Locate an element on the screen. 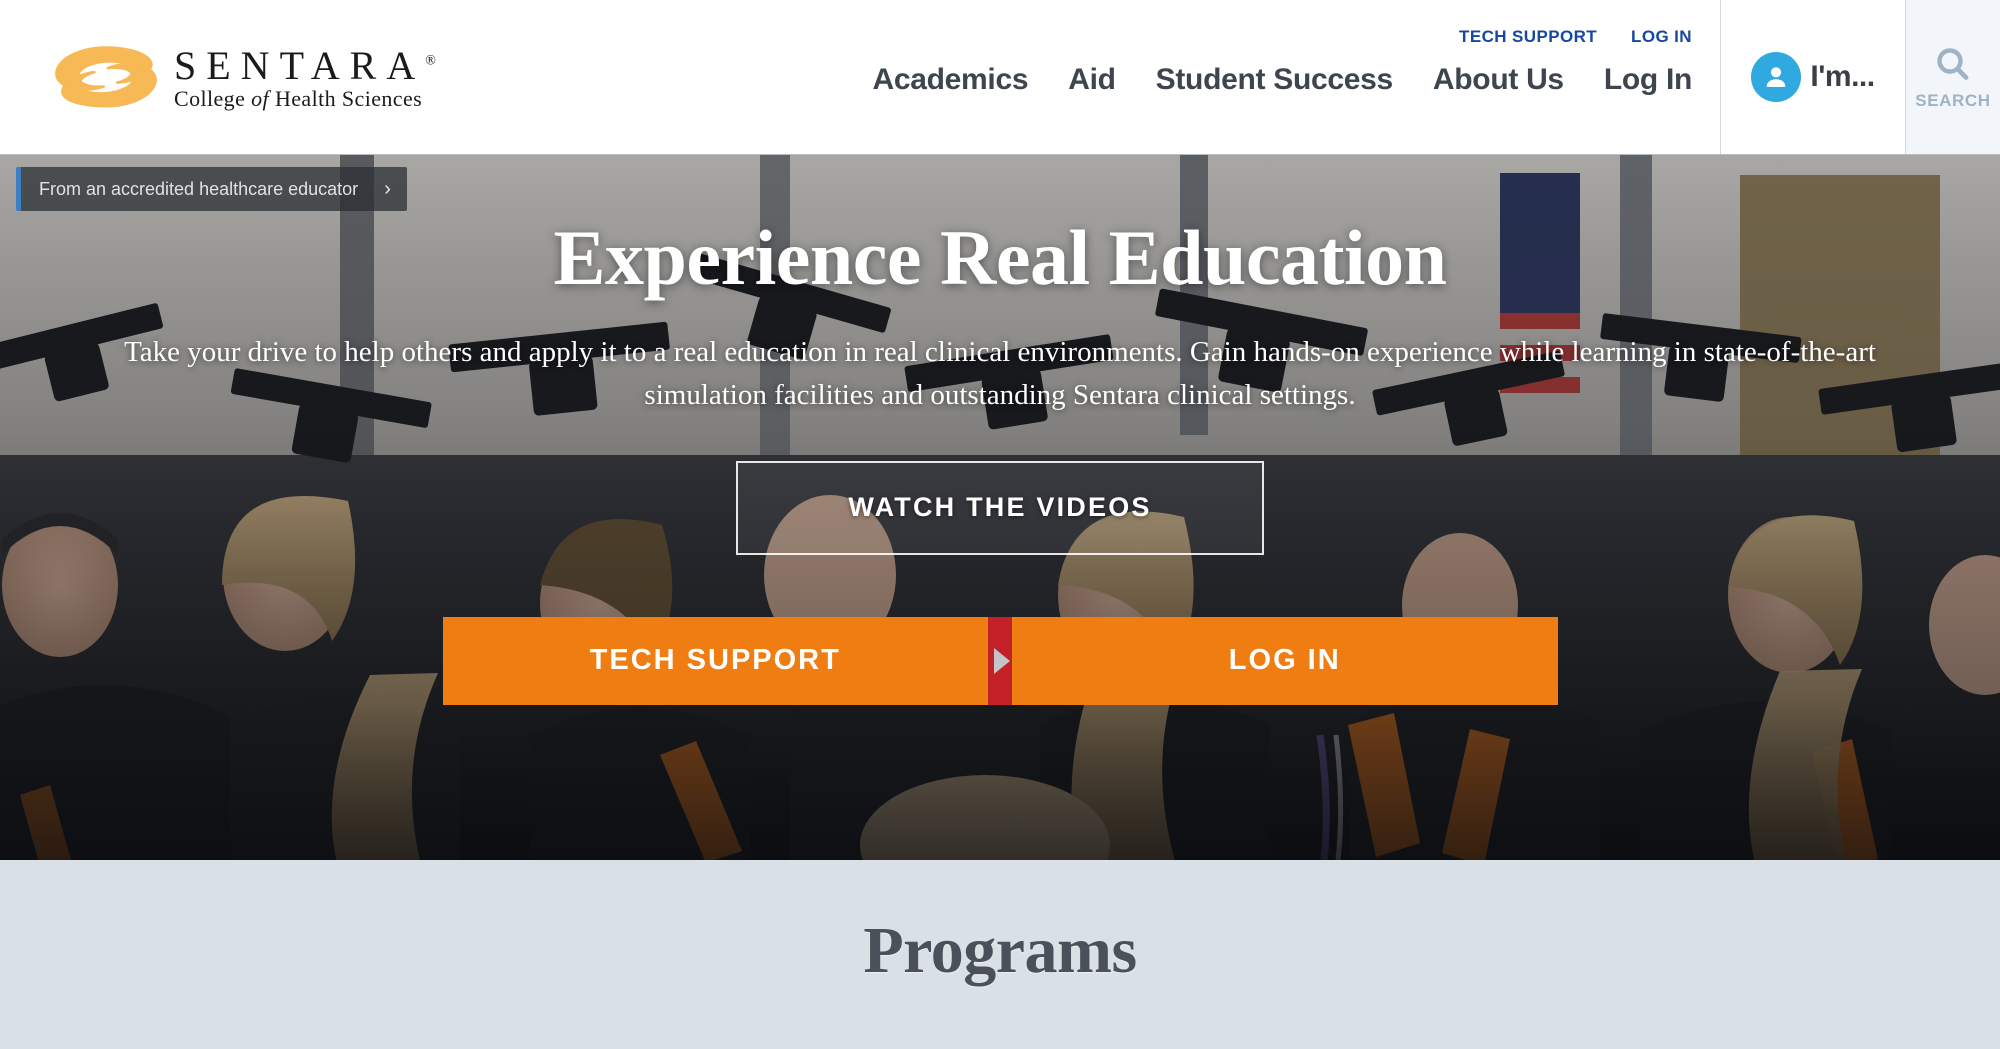  logo-zone: SENTARA® College of Health Sciences is located at coordinates (240, 77).